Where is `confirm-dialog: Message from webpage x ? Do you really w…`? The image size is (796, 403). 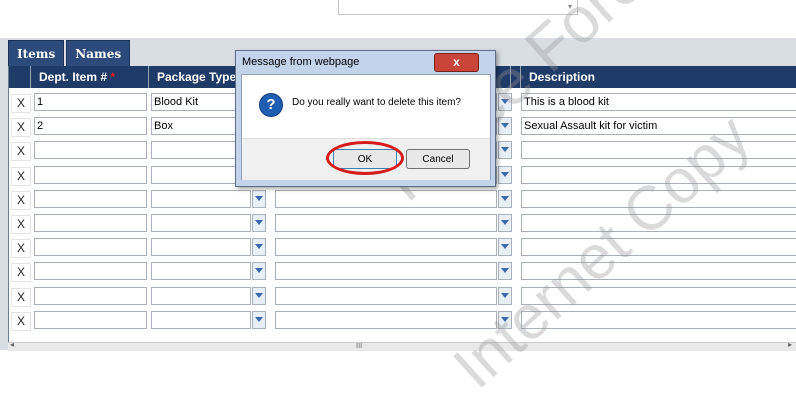 confirm-dialog: Message from webpage x ? Do you really w… is located at coordinates (365, 118).